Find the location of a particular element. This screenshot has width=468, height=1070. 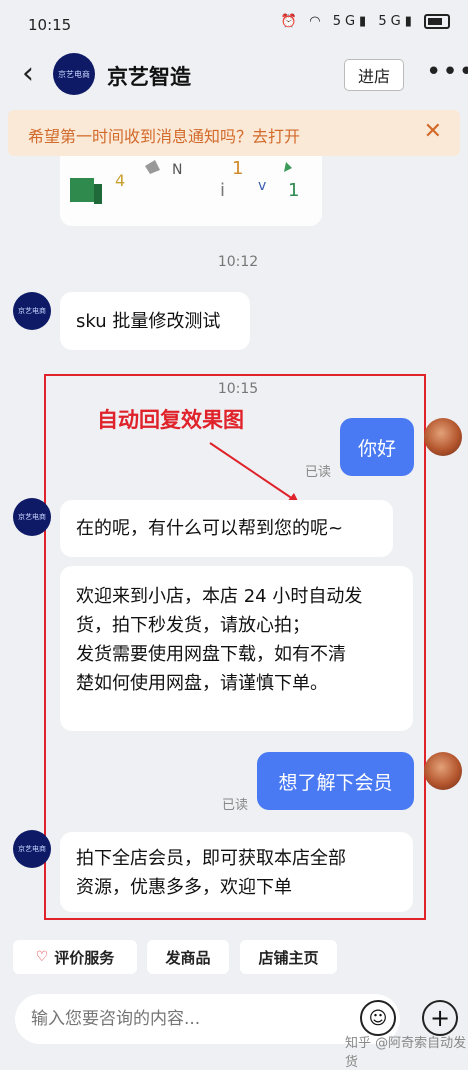

wifi-icon: ◠ is located at coordinates (317, 21).